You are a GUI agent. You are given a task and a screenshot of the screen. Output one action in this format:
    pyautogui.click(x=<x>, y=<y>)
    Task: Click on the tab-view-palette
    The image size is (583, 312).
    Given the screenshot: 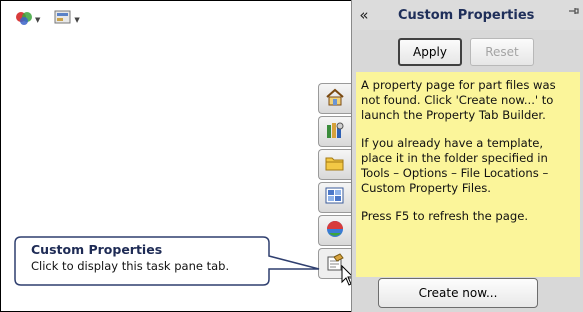 What is the action you would take?
    pyautogui.click(x=334, y=197)
    